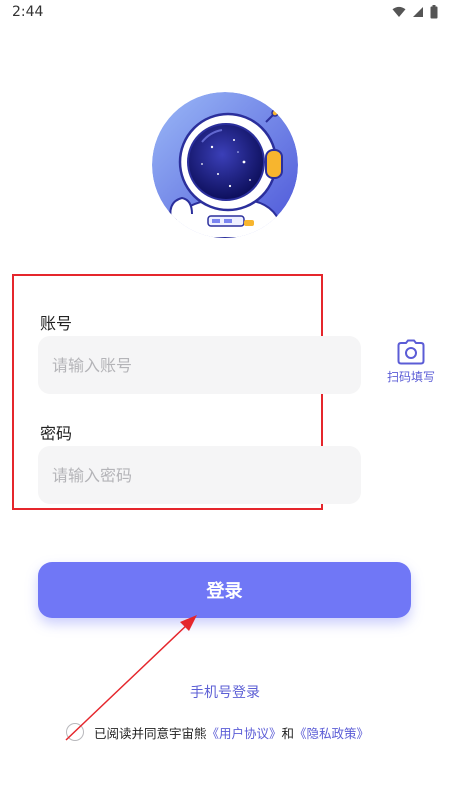 This screenshot has width=450, height=800. I want to click on scan-fill-label: 扫码填写, so click(410, 377).